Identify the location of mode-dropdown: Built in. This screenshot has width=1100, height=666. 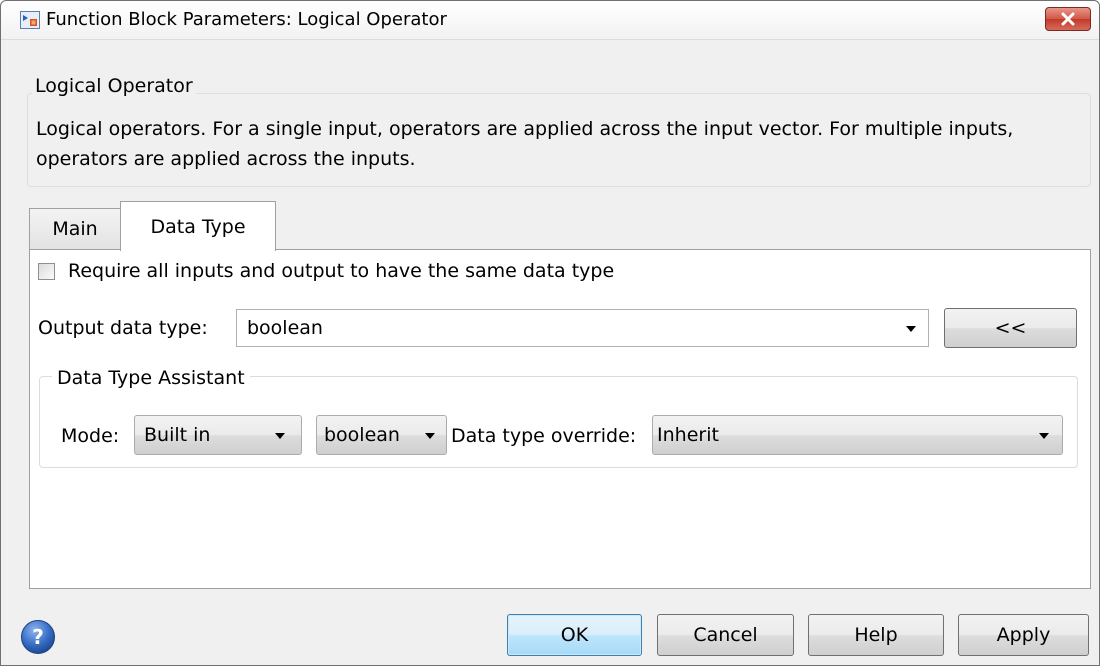
(218, 435).